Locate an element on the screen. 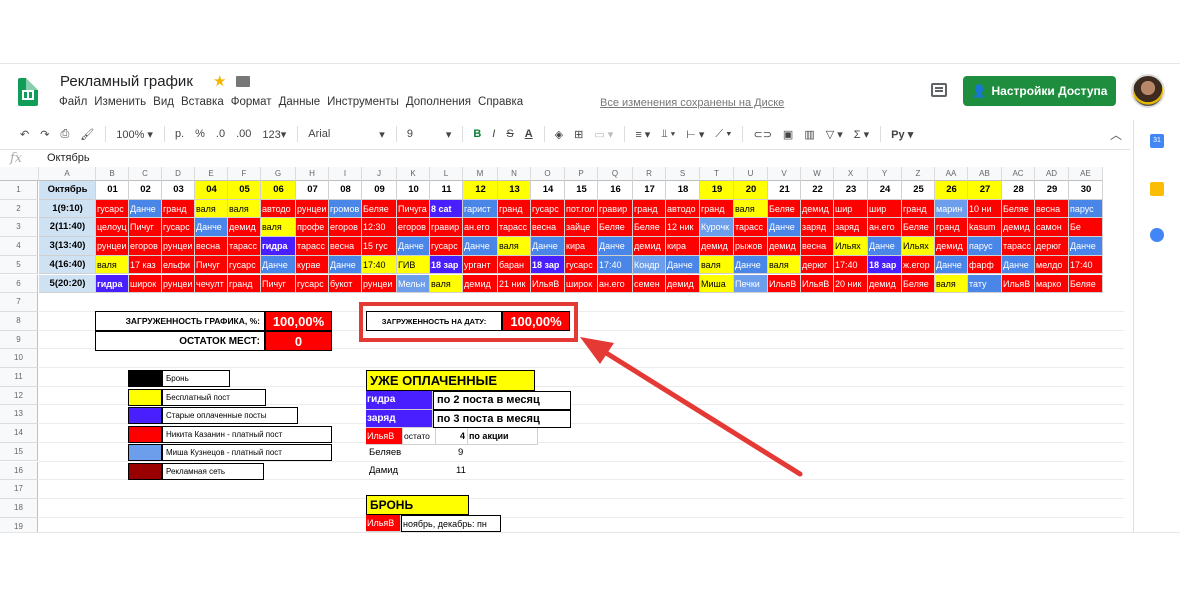 This screenshot has height=600, width=1180. schedule-cell: Печки is located at coordinates (751, 284).